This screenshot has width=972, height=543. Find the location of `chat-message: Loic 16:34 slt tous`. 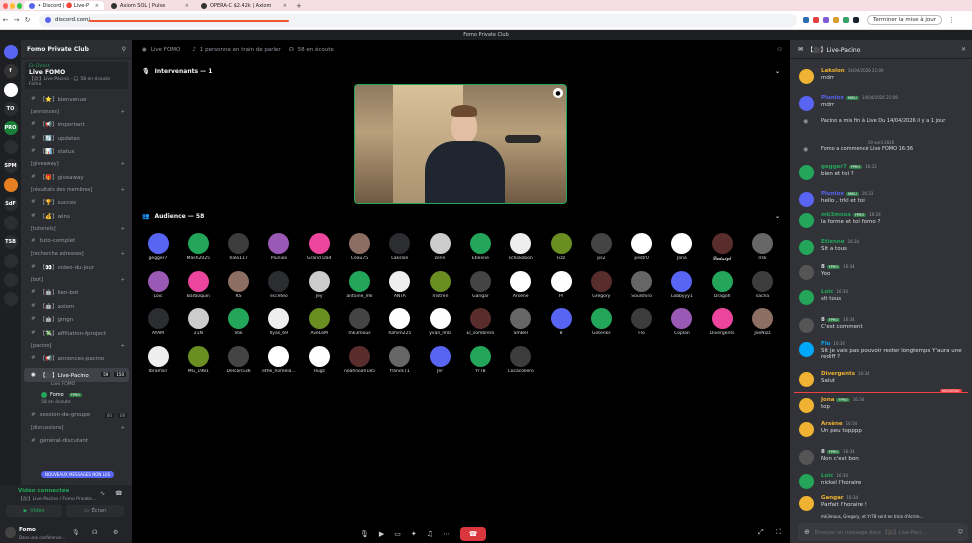

chat-message: Loic 16:34 slt tous is located at coordinates (881, 297).